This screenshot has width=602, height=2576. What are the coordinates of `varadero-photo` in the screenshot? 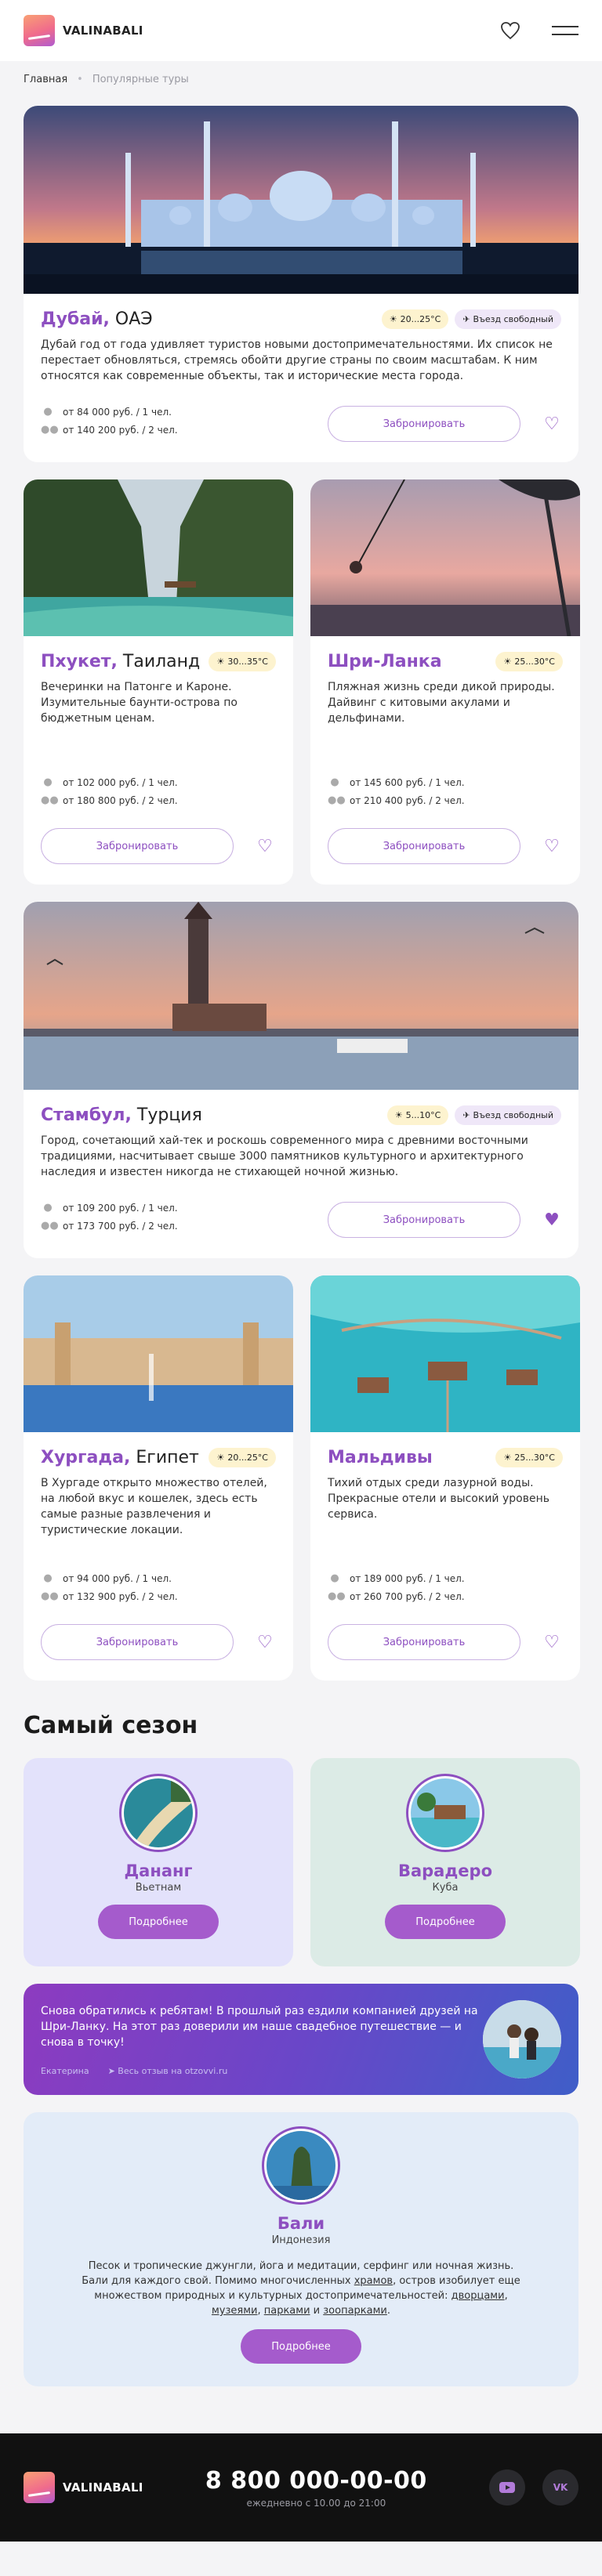 It's located at (445, 1813).